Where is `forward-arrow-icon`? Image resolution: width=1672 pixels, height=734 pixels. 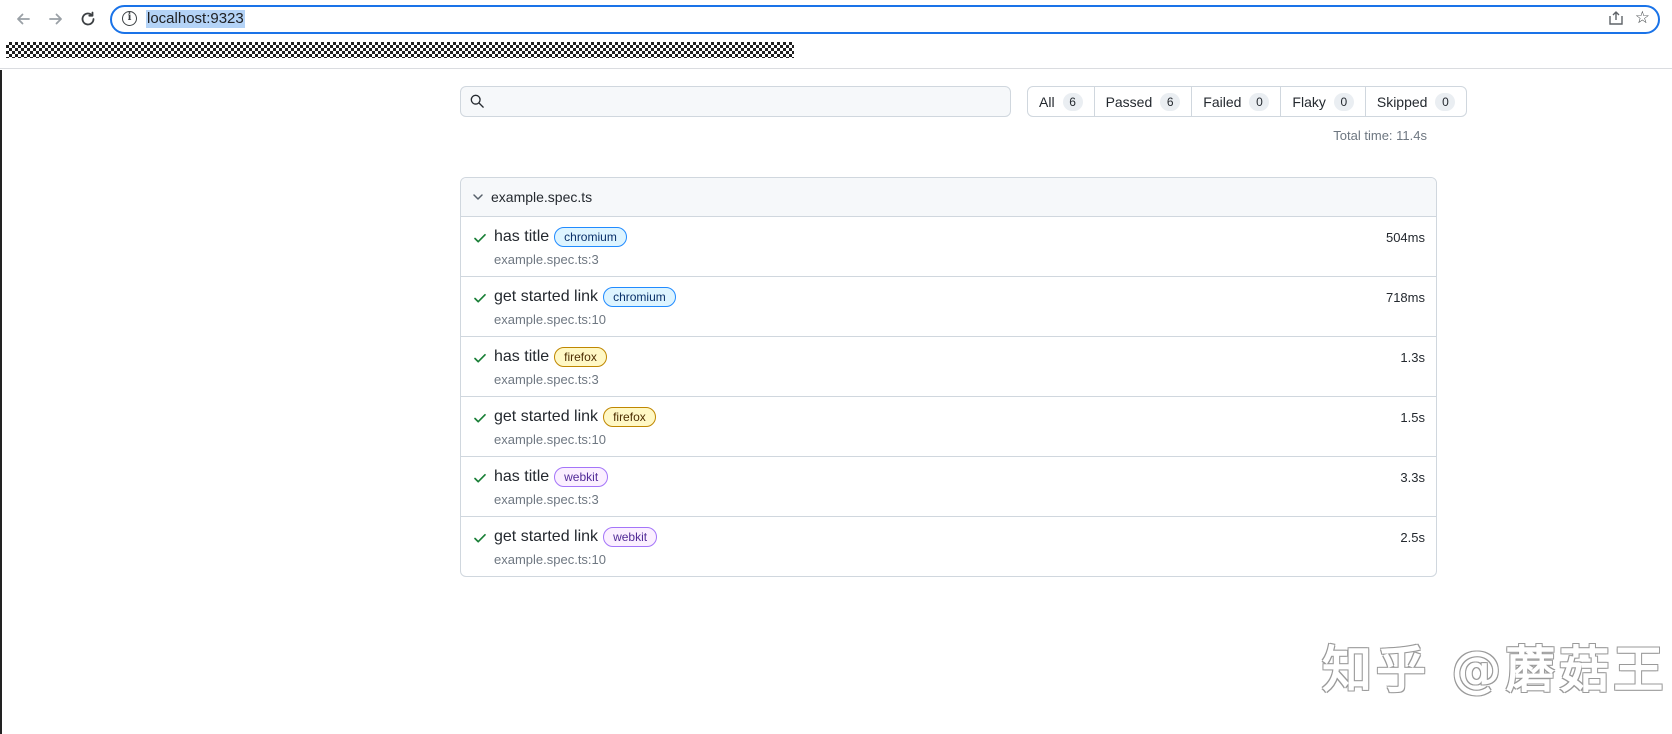 forward-arrow-icon is located at coordinates (56, 19).